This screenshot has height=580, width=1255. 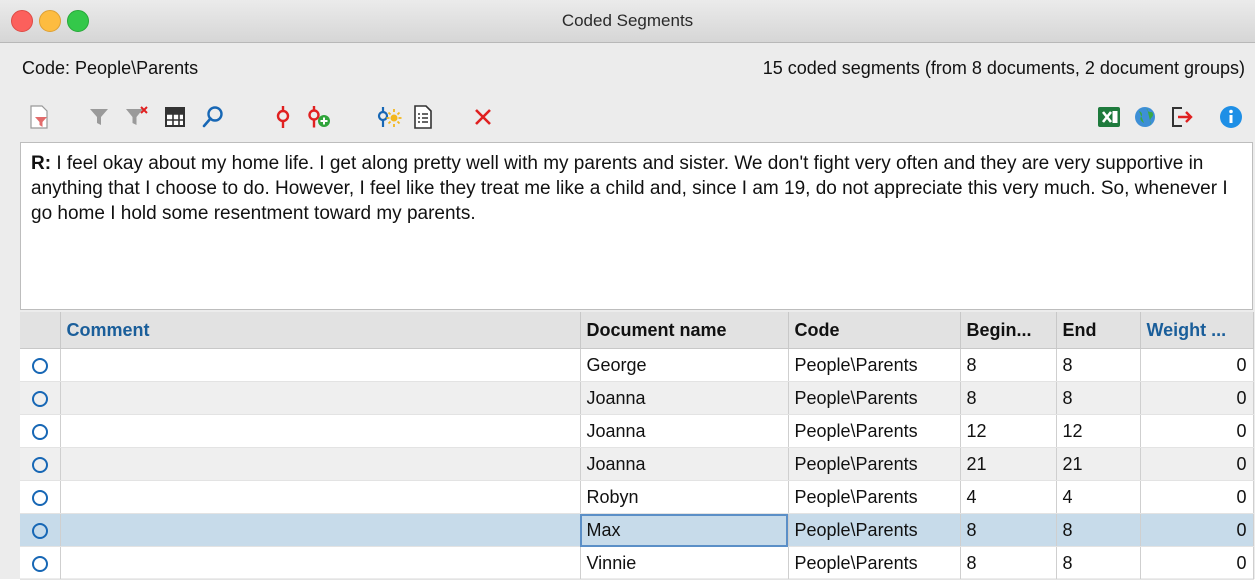 I want to click on column-header-code: Code, so click(x=874, y=330).